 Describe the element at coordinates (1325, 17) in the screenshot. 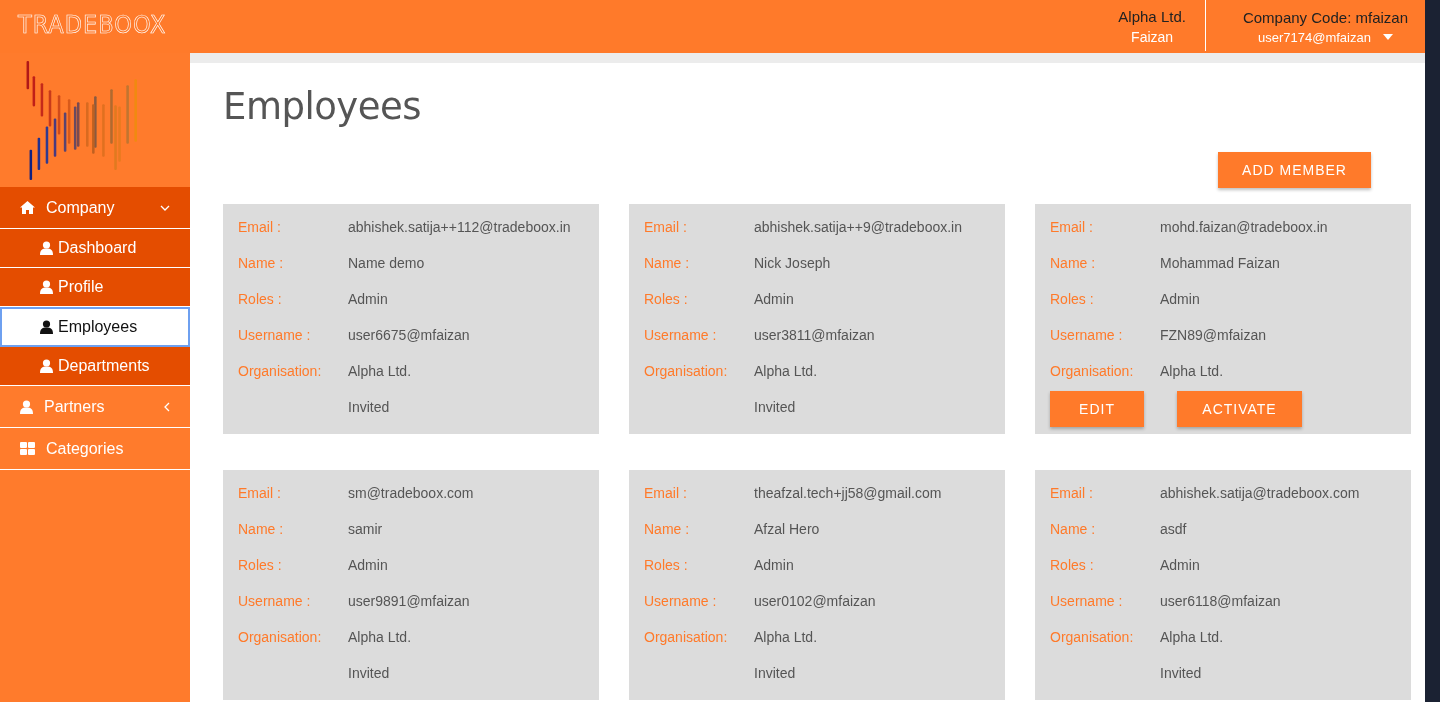

I see `company-code: Company Code: mfaizan` at that location.